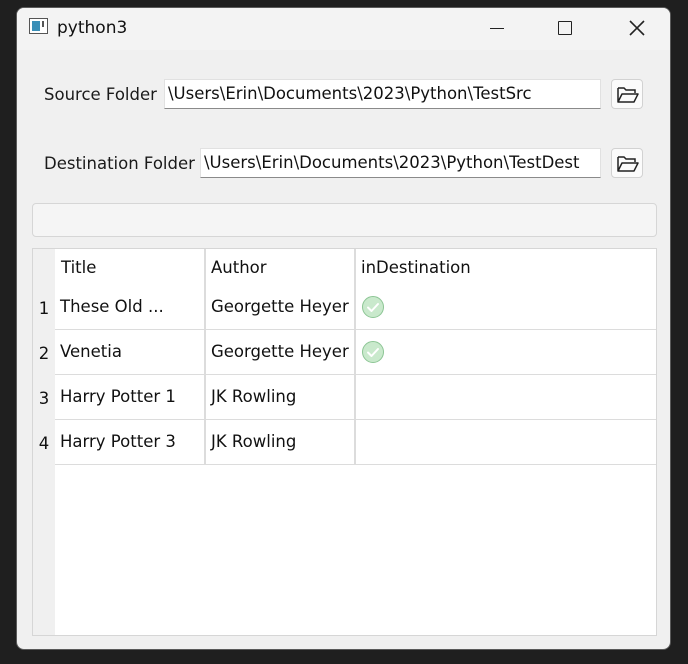 The height and width of the screenshot is (664, 688). I want to click on destination-browse-button, so click(627, 163).